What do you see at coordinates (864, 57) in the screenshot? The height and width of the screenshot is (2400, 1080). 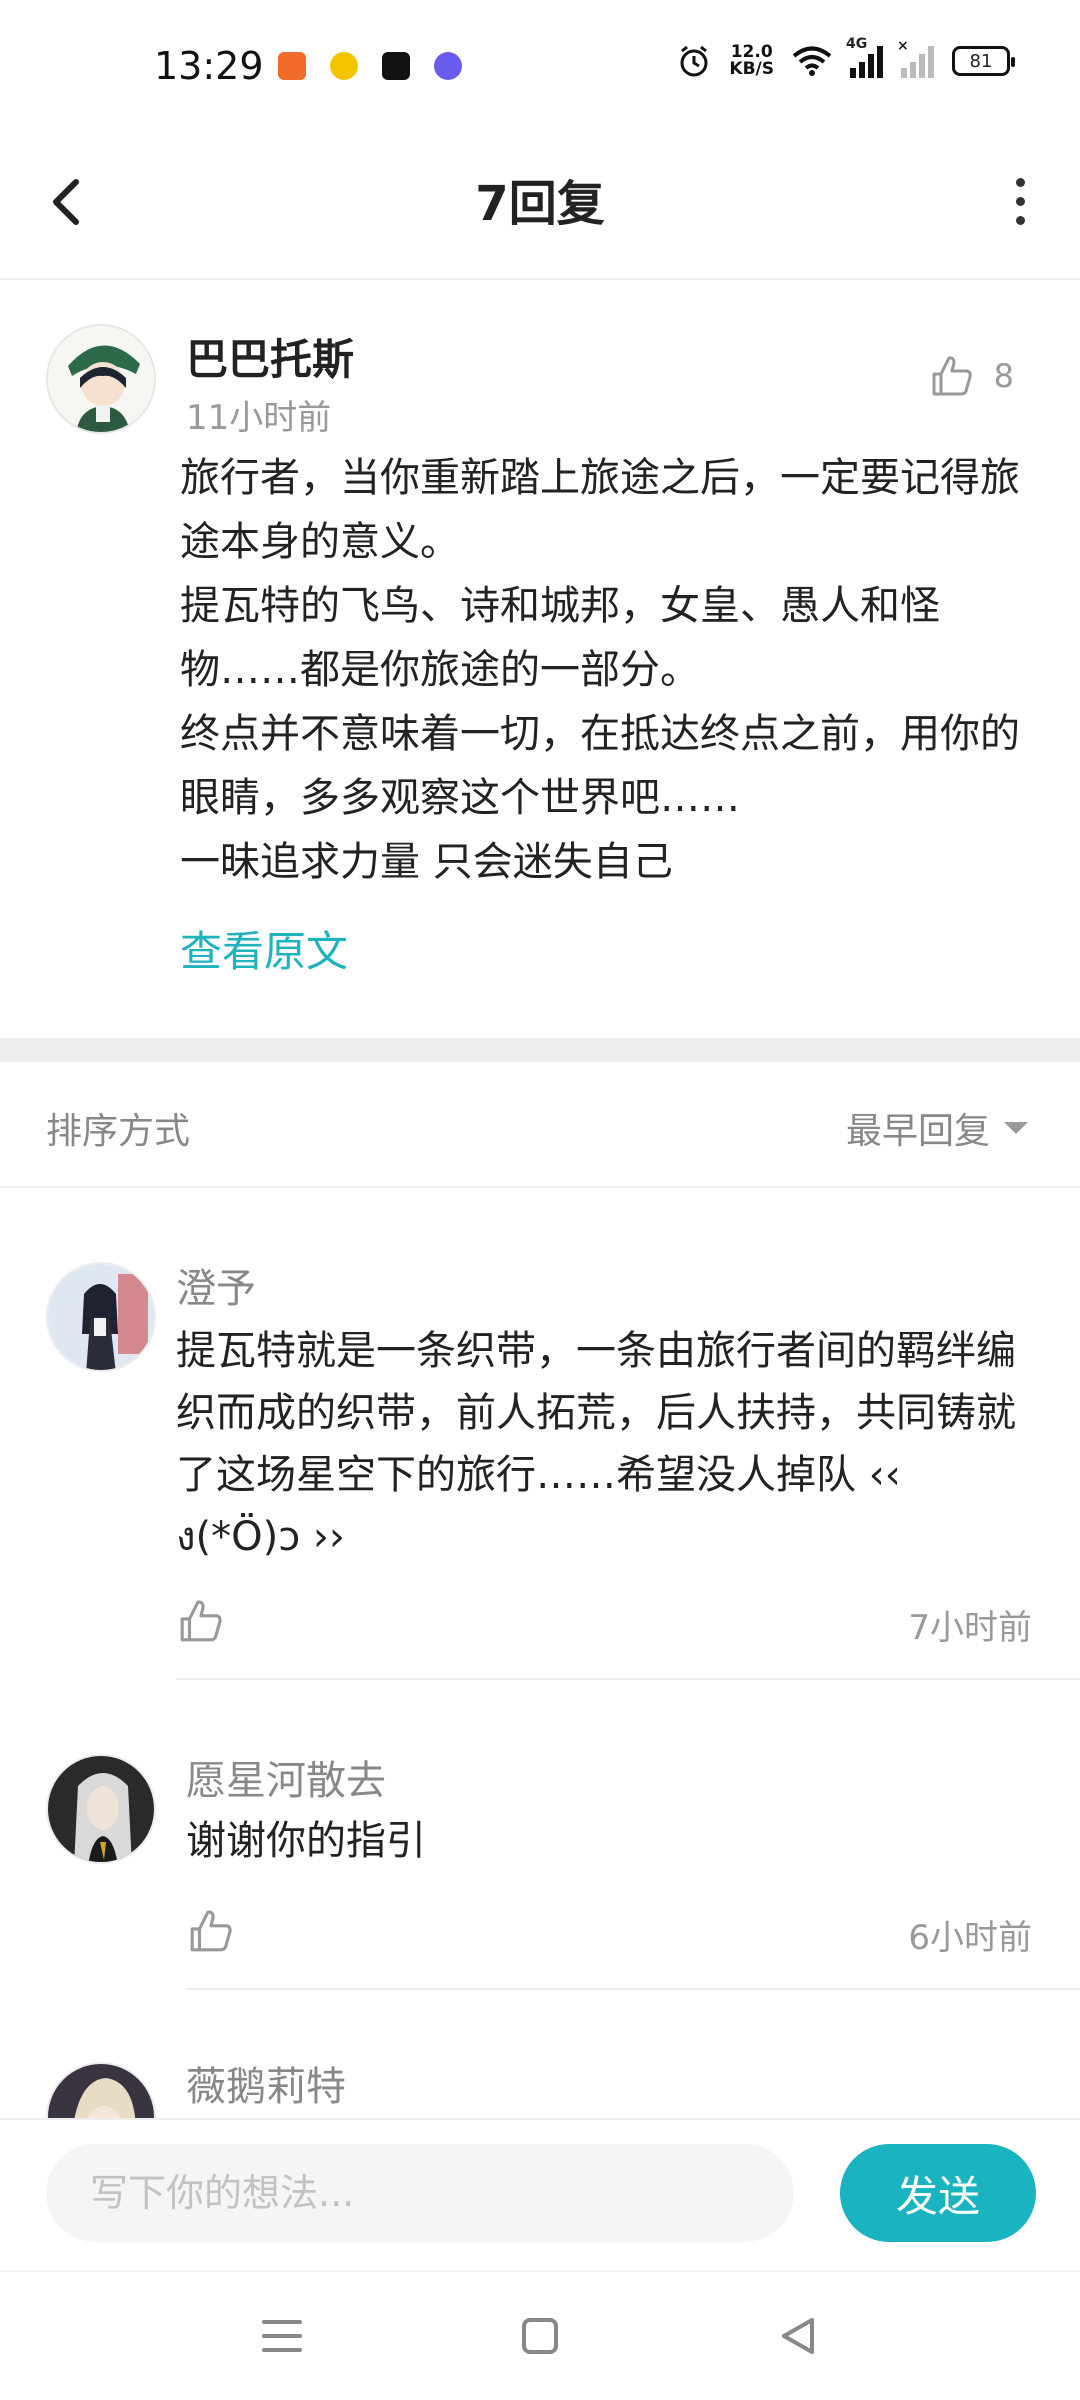 I see `cell-signal-icon: 4G` at bounding box center [864, 57].